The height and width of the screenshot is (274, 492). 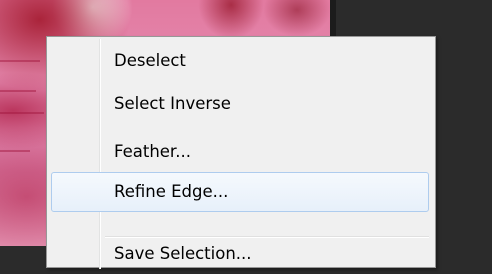 I want to click on menu-item-select-inverse: Select Inverse, so click(x=240, y=104).